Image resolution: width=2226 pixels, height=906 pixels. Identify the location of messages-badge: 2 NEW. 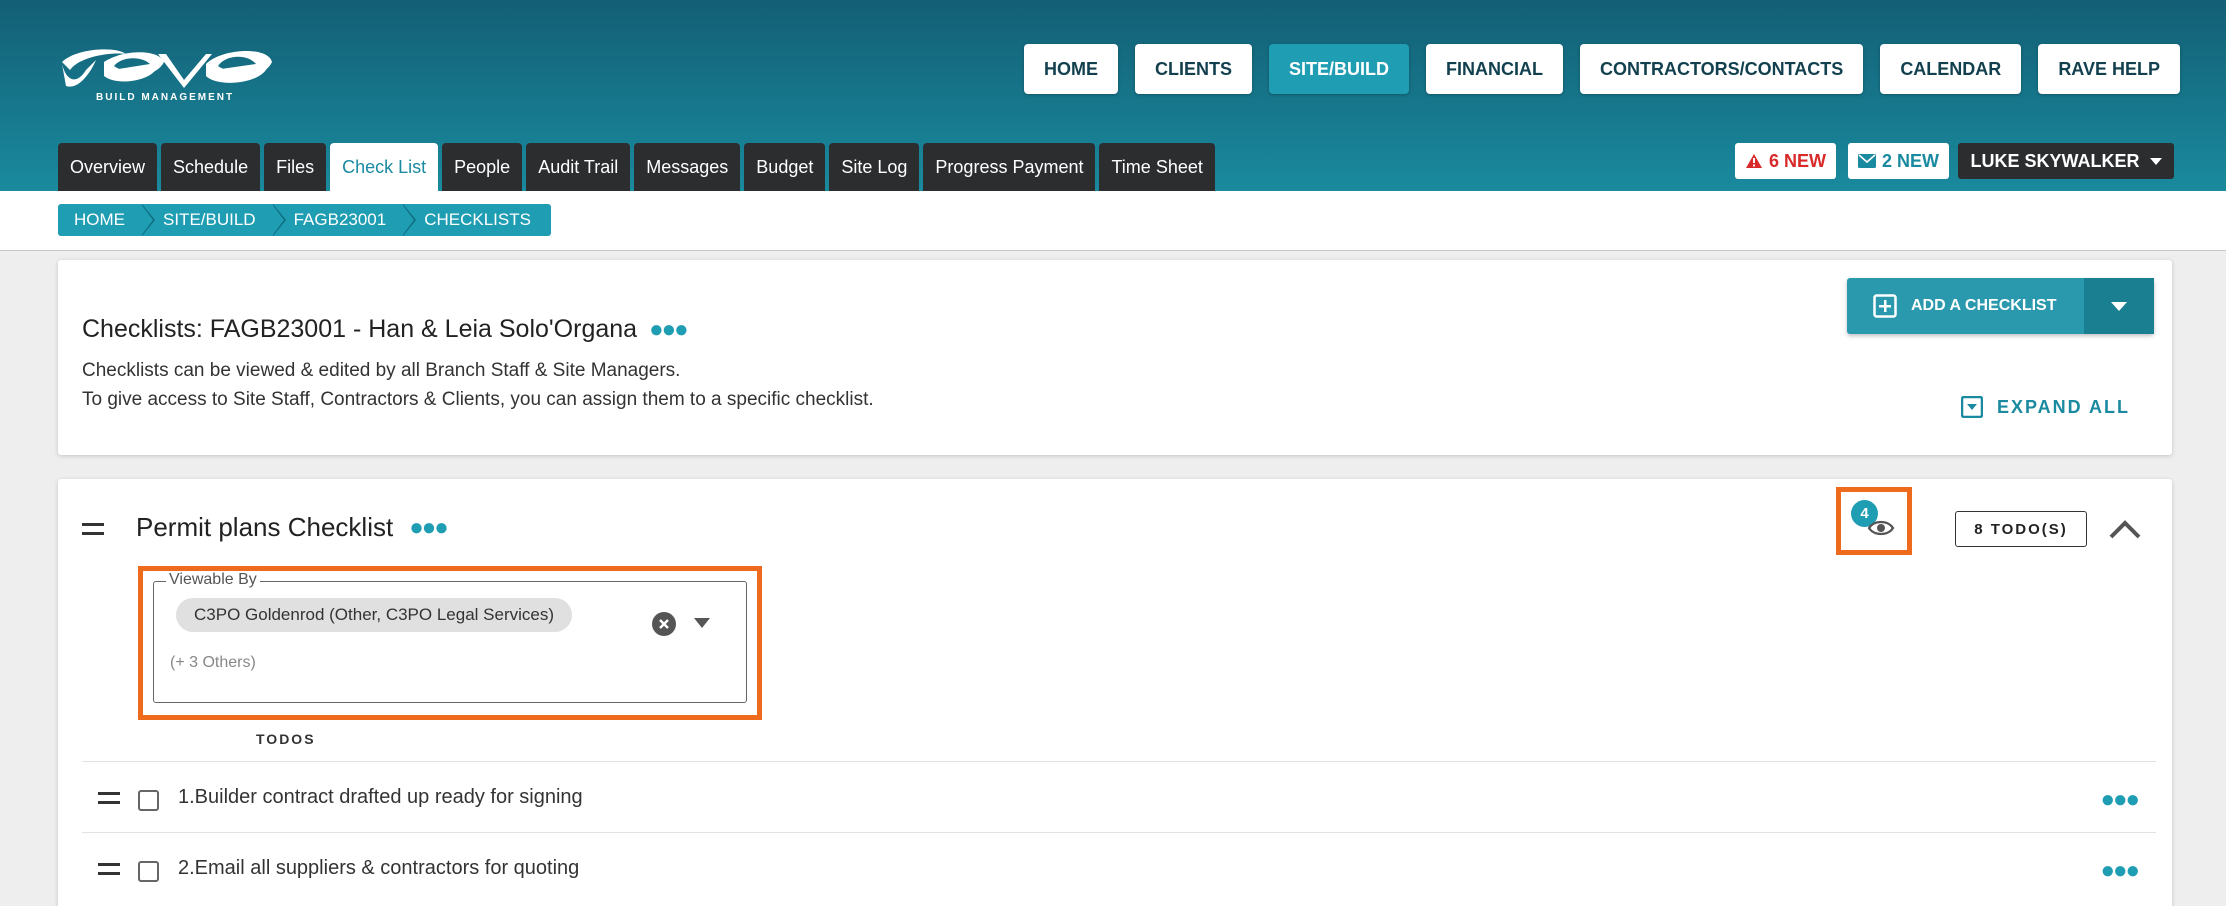
(1899, 161).